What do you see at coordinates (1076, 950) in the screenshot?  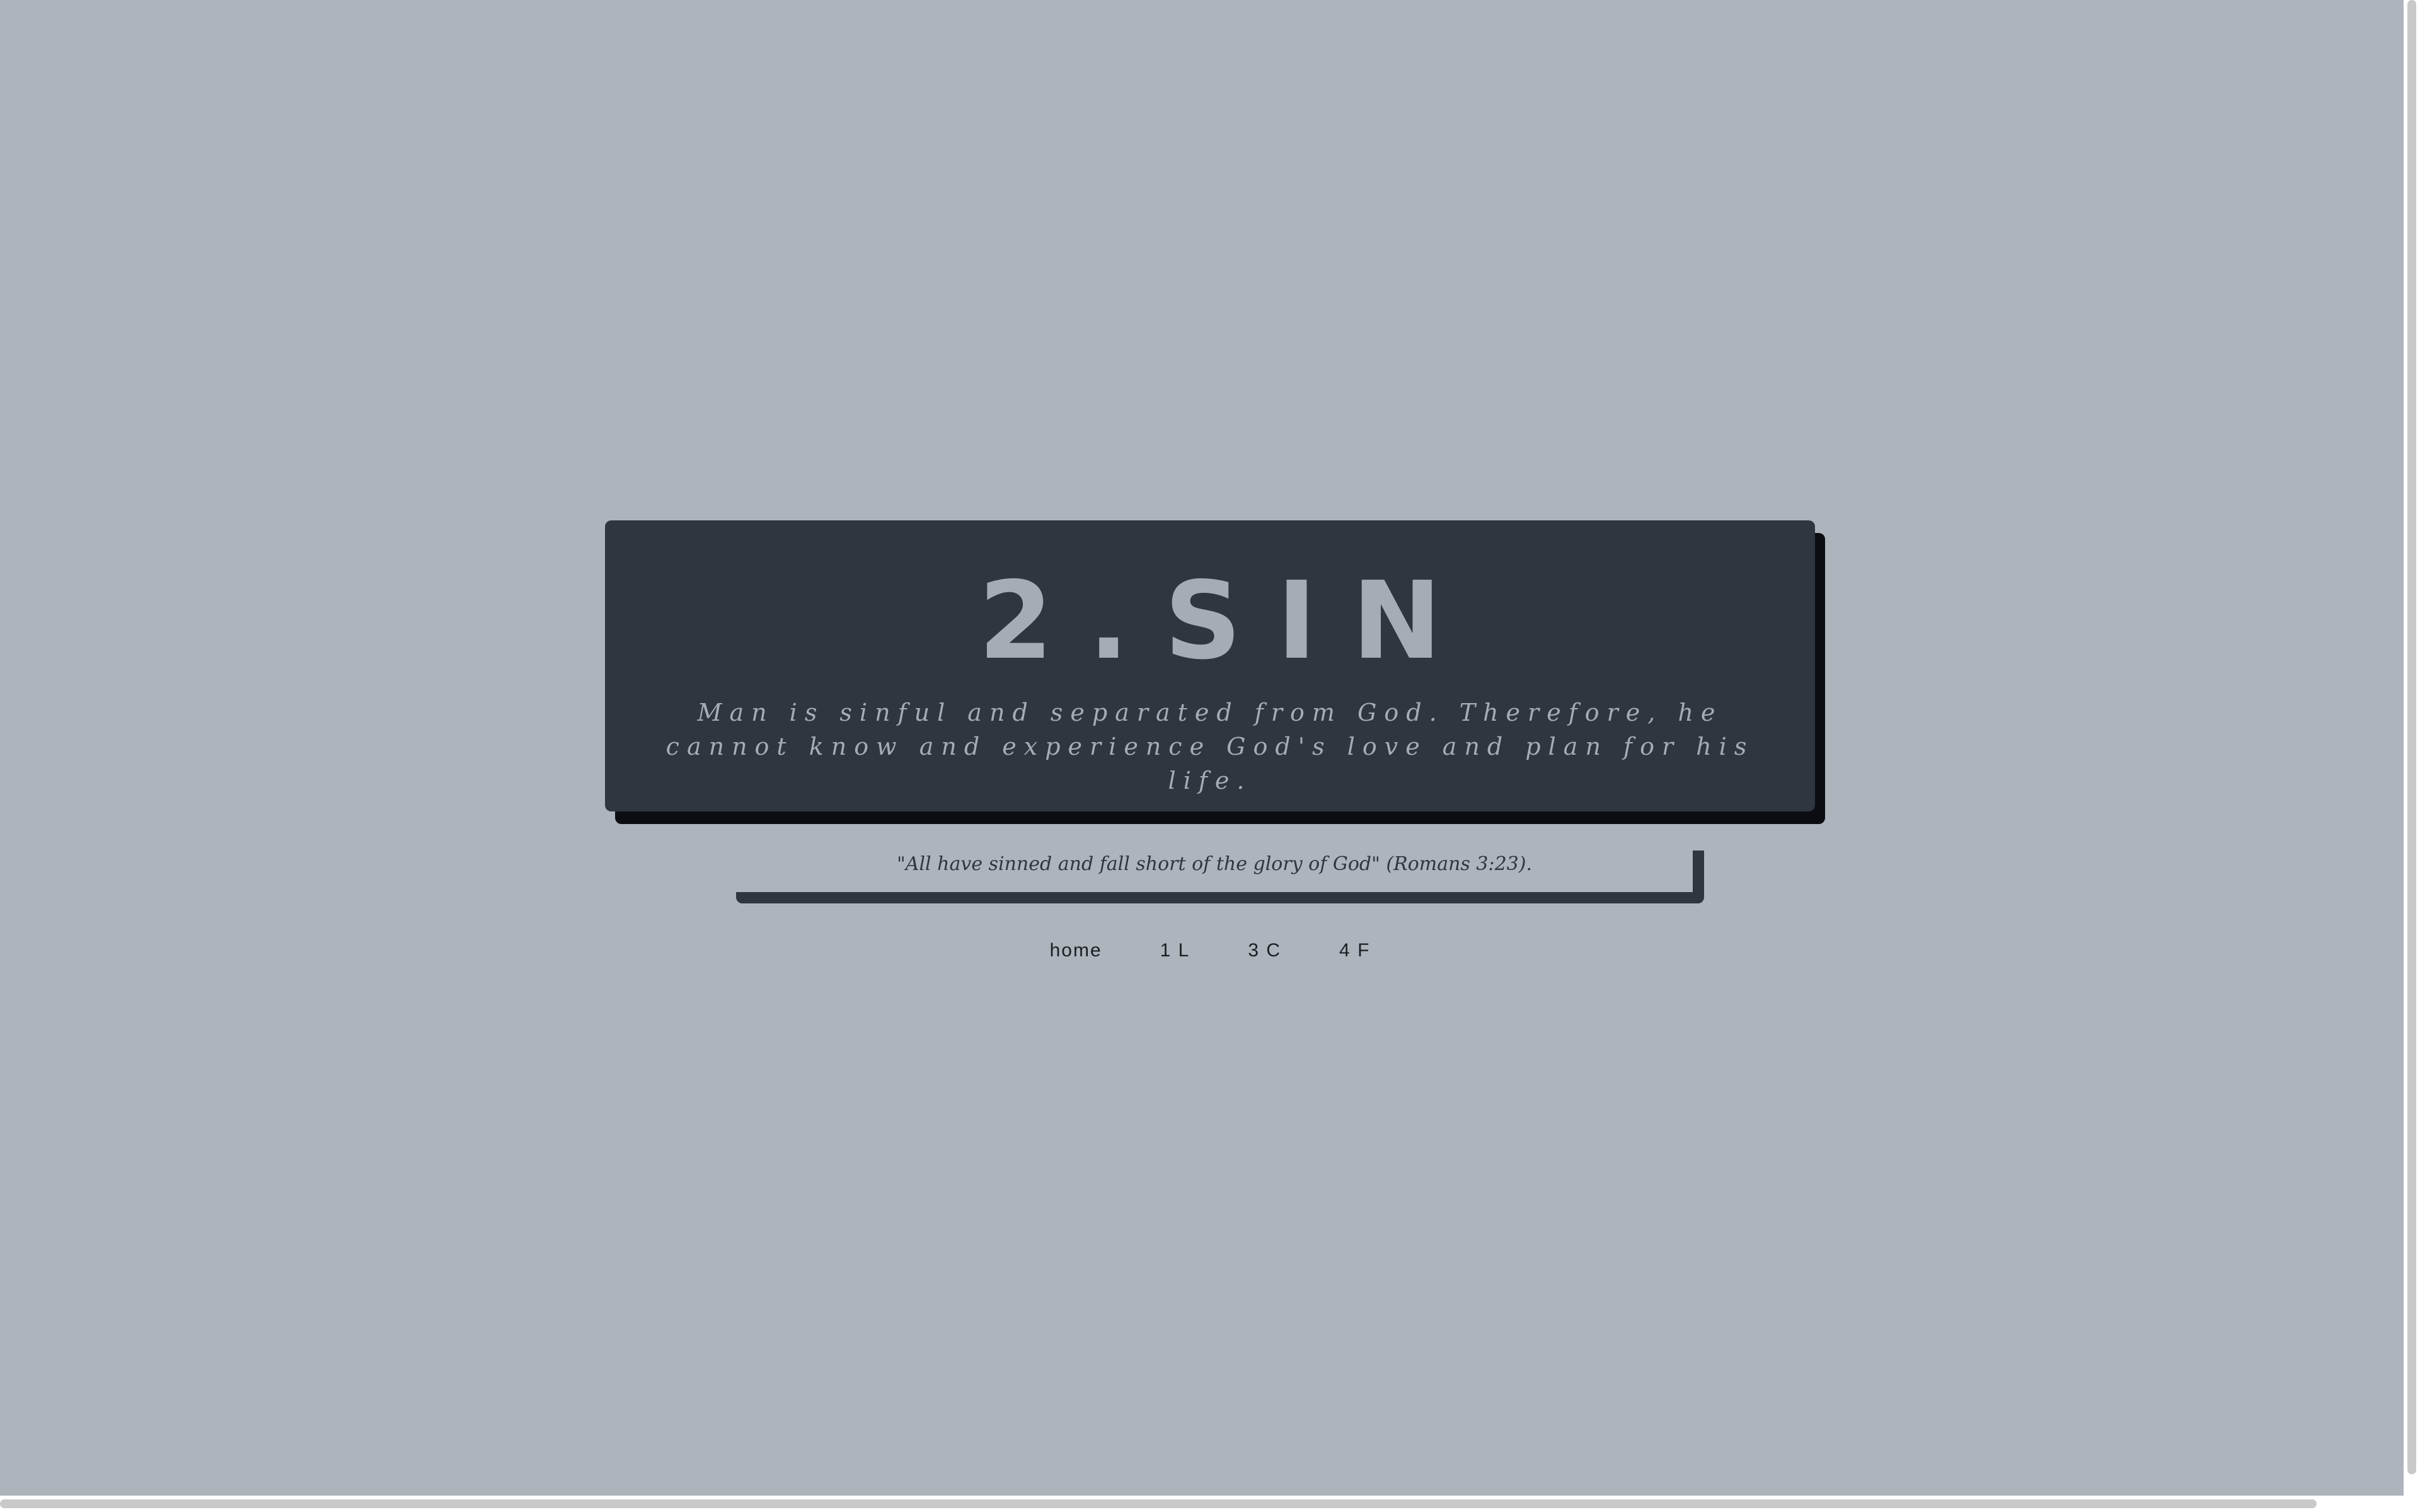 I see `nav-link-home: home` at bounding box center [1076, 950].